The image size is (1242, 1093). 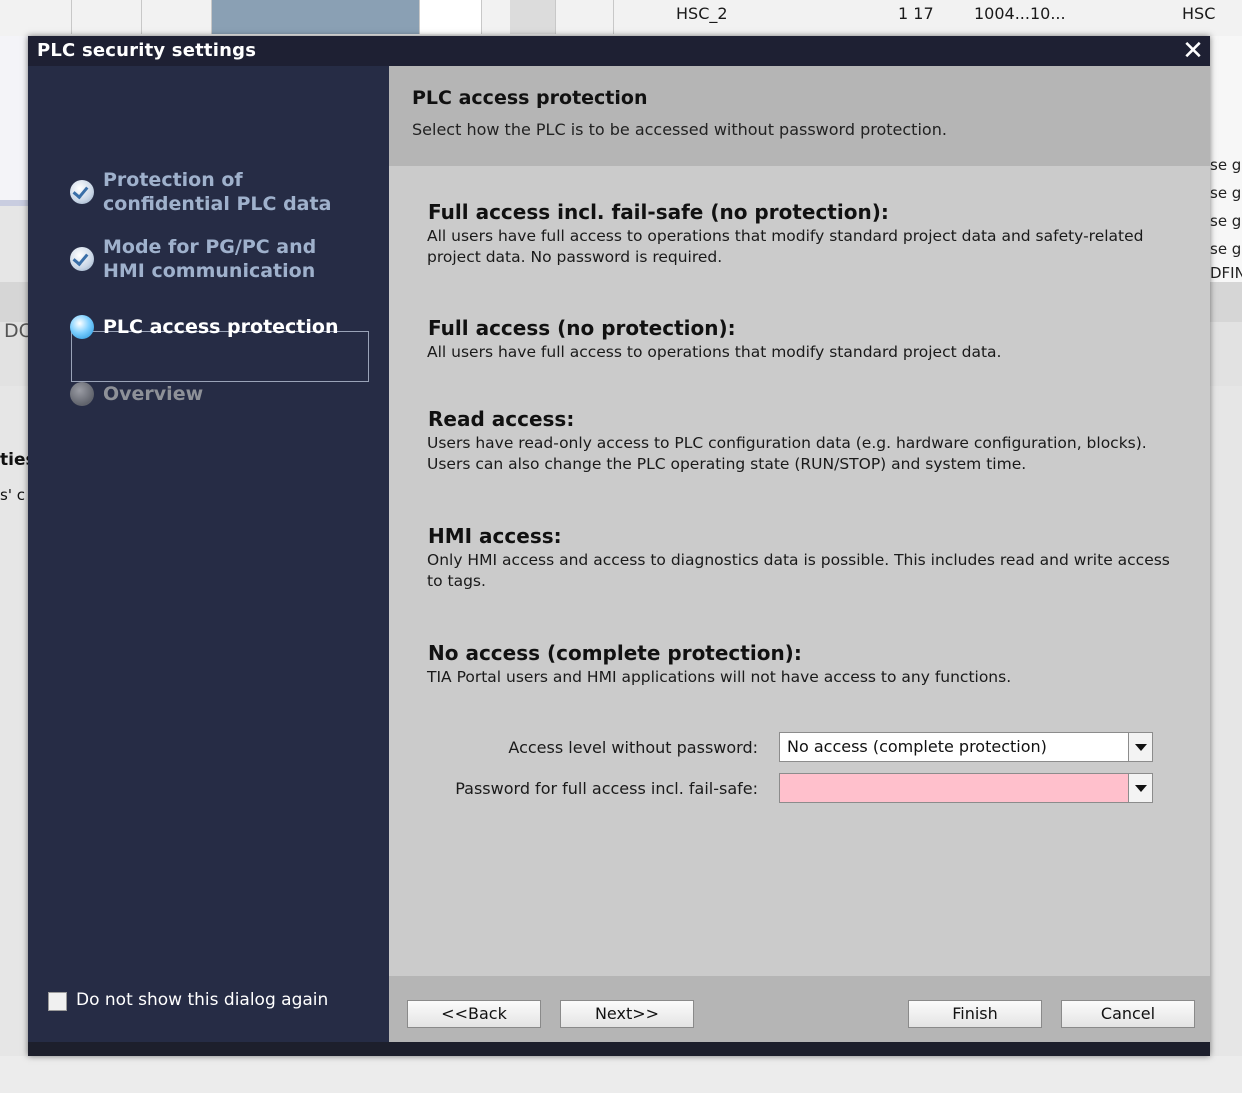 What do you see at coordinates (153, 394) in the screenshot?
I see `nav-item-label: Overview` at bounding box center [153, 394].